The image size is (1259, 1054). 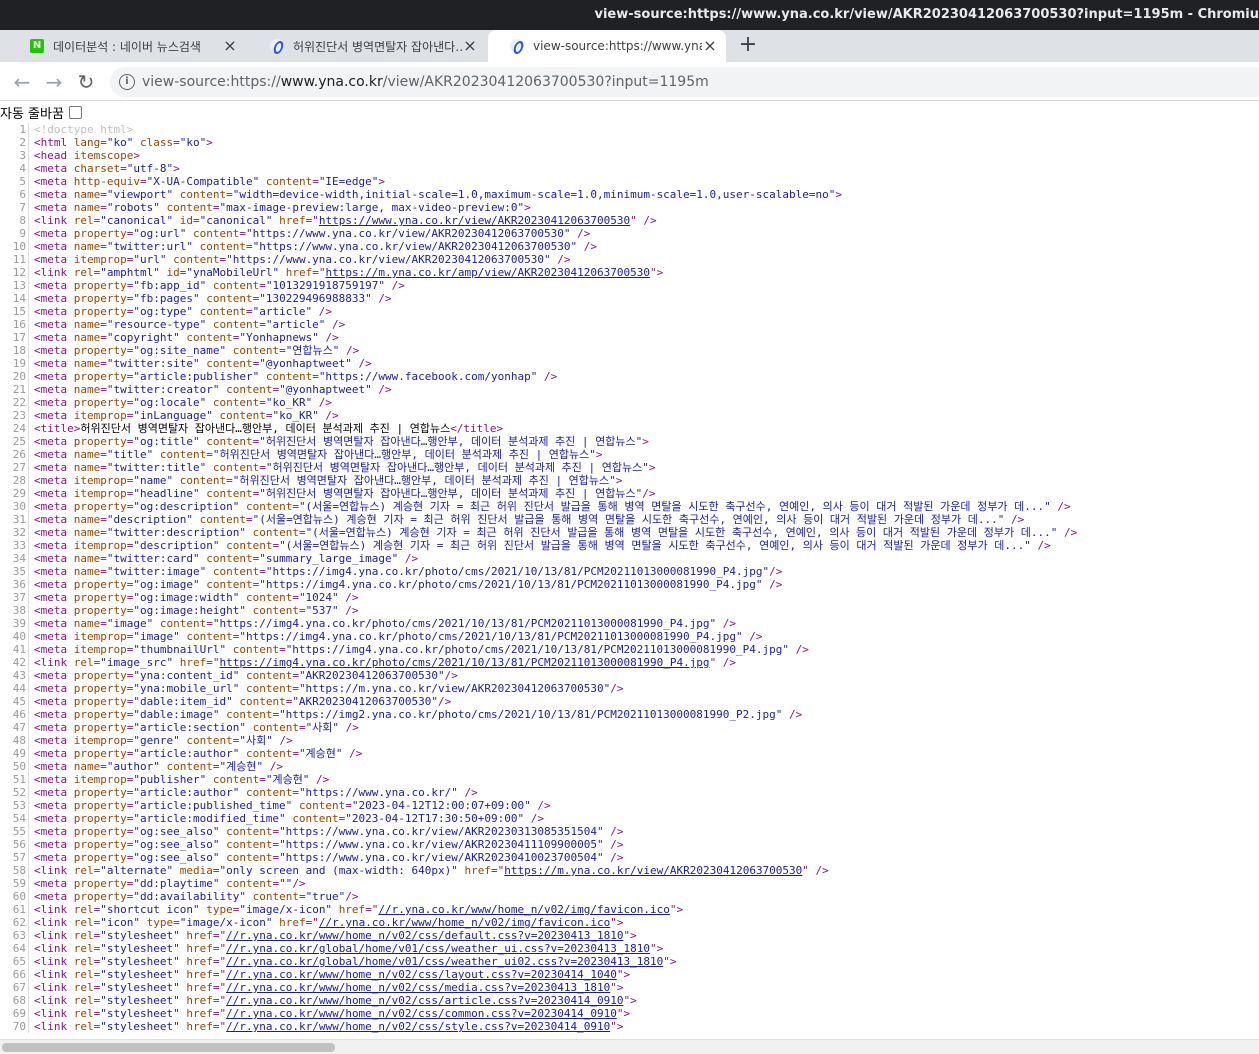 I want to click on line-wrap-checkbox, so click(x=75, y=112).